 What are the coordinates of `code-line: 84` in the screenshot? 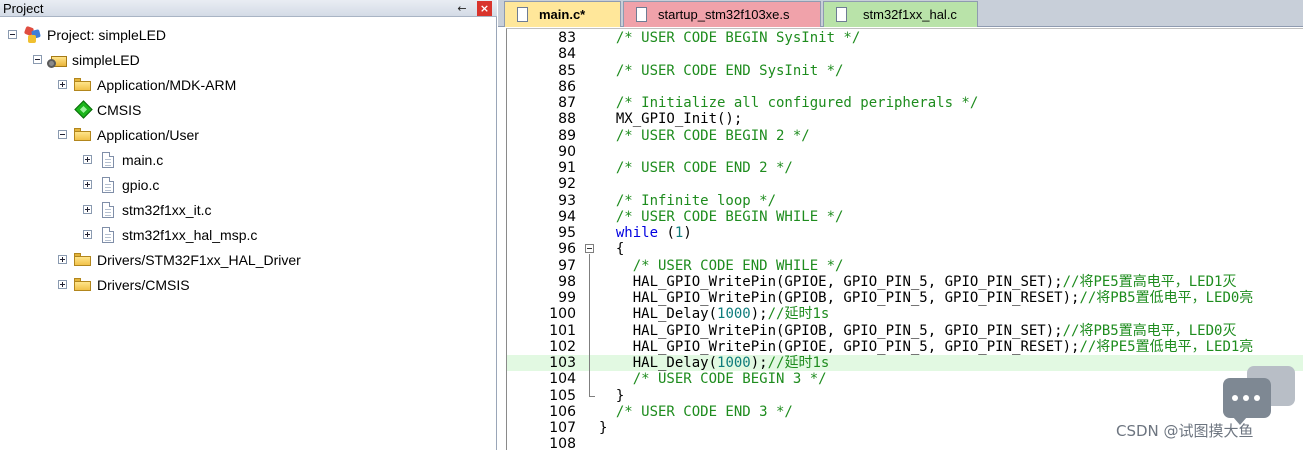 It's located at (905, 54).